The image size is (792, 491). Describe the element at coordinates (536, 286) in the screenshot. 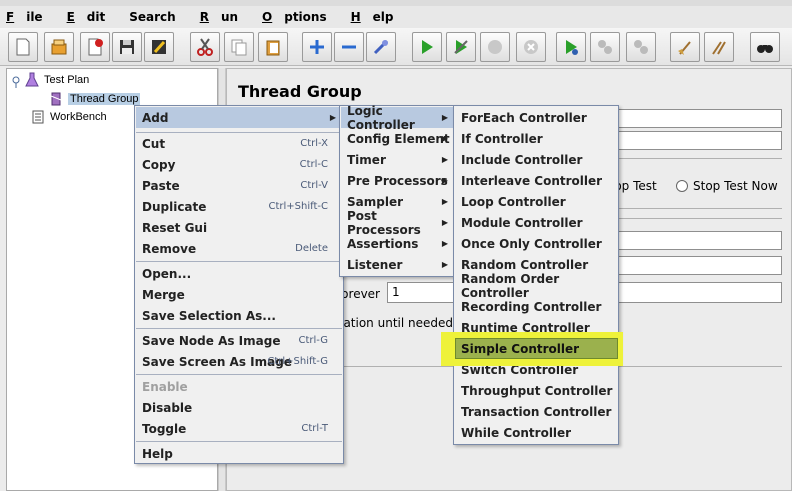

I see `menu-item-random-order-controller: Random Order Controller` at that location.